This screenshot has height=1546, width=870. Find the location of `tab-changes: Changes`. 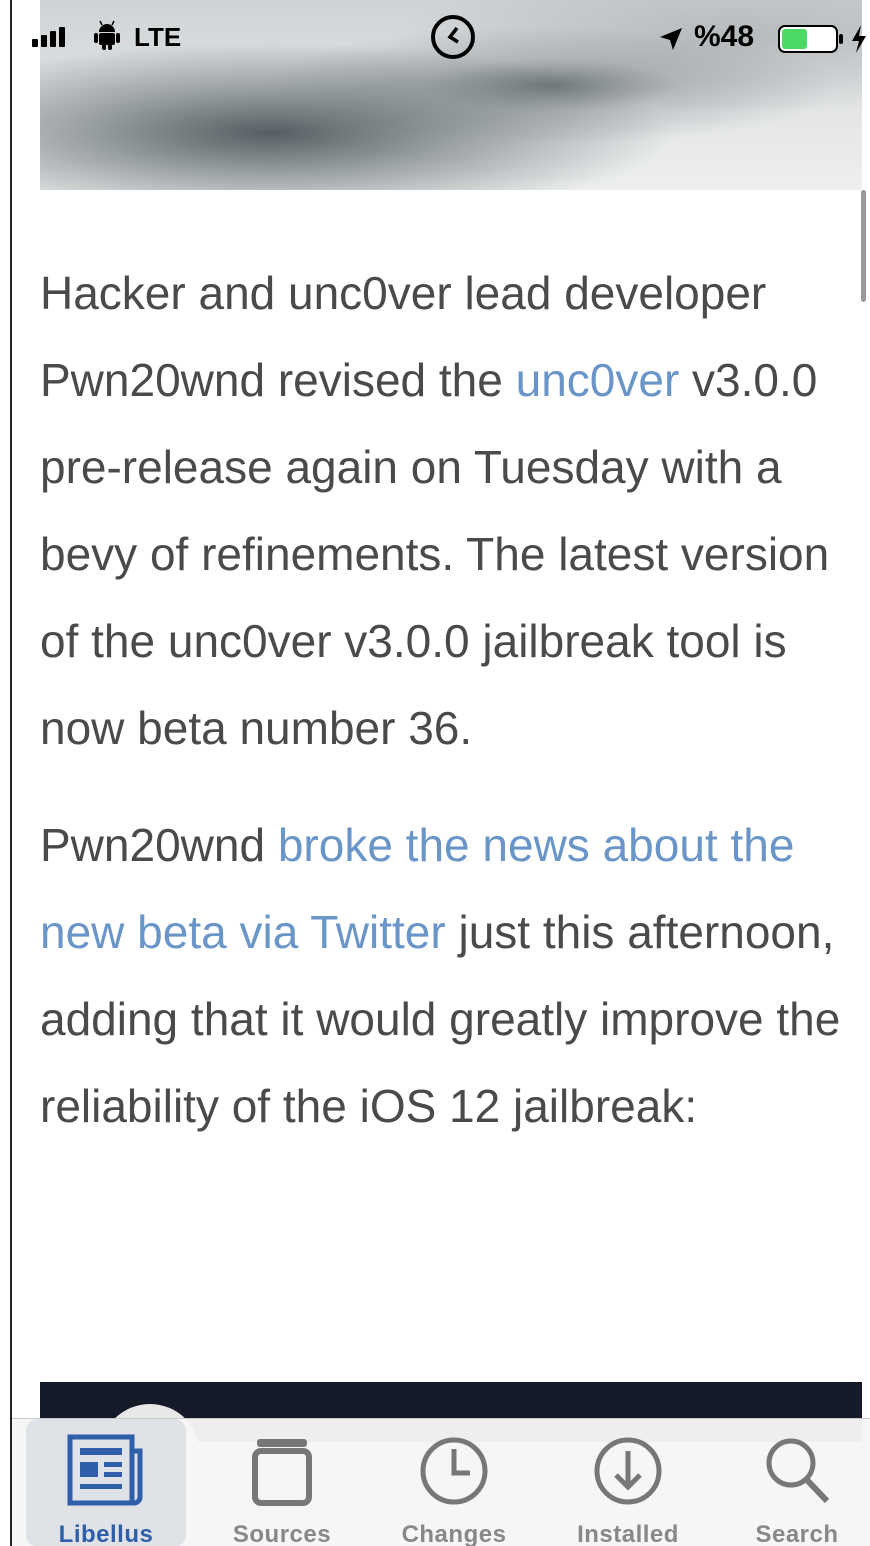

tab-changes: Changes is located at coordinates (454, 1482).